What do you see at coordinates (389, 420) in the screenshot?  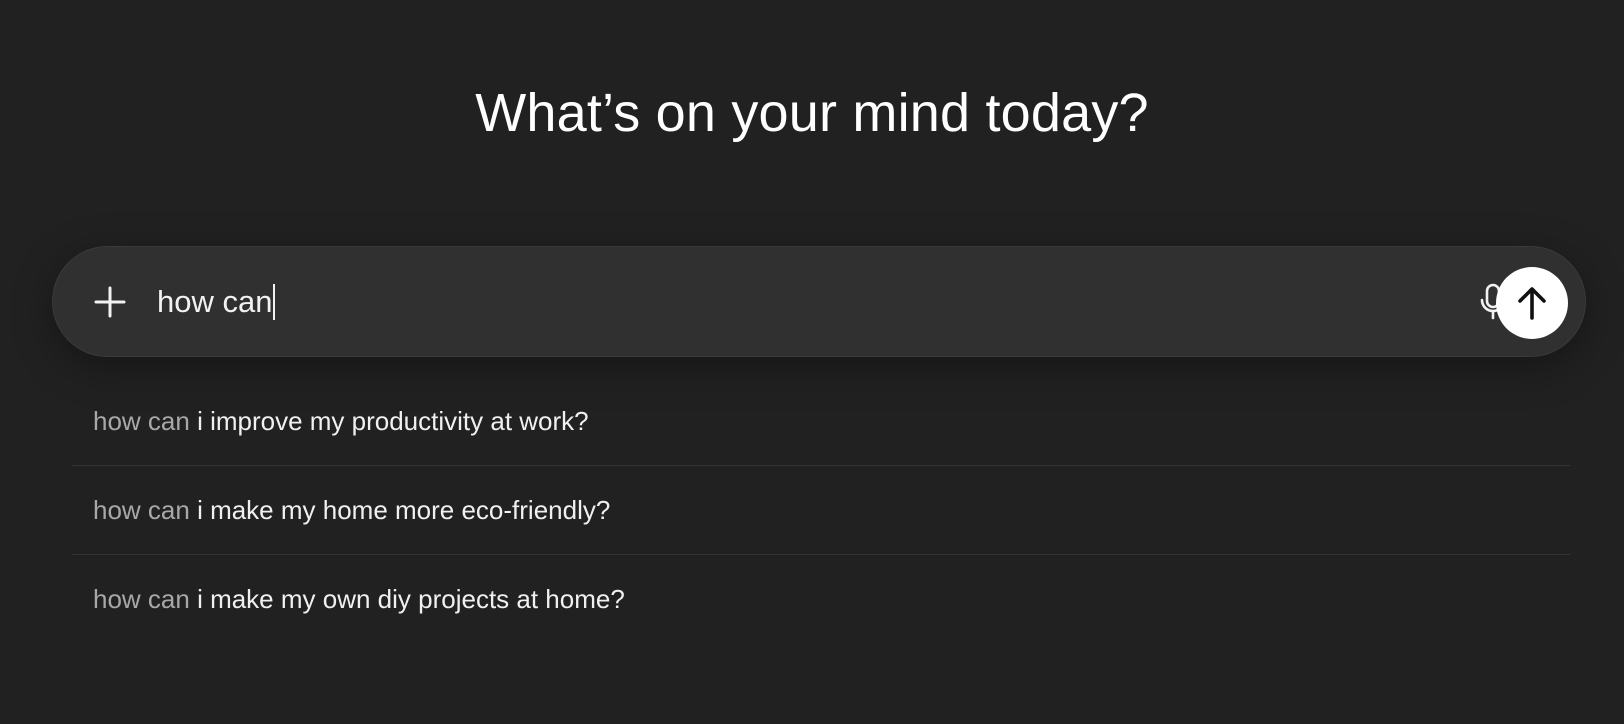 I see `suggestion-completion: i improve my productivity at work?` at bounding box center [389, 420].